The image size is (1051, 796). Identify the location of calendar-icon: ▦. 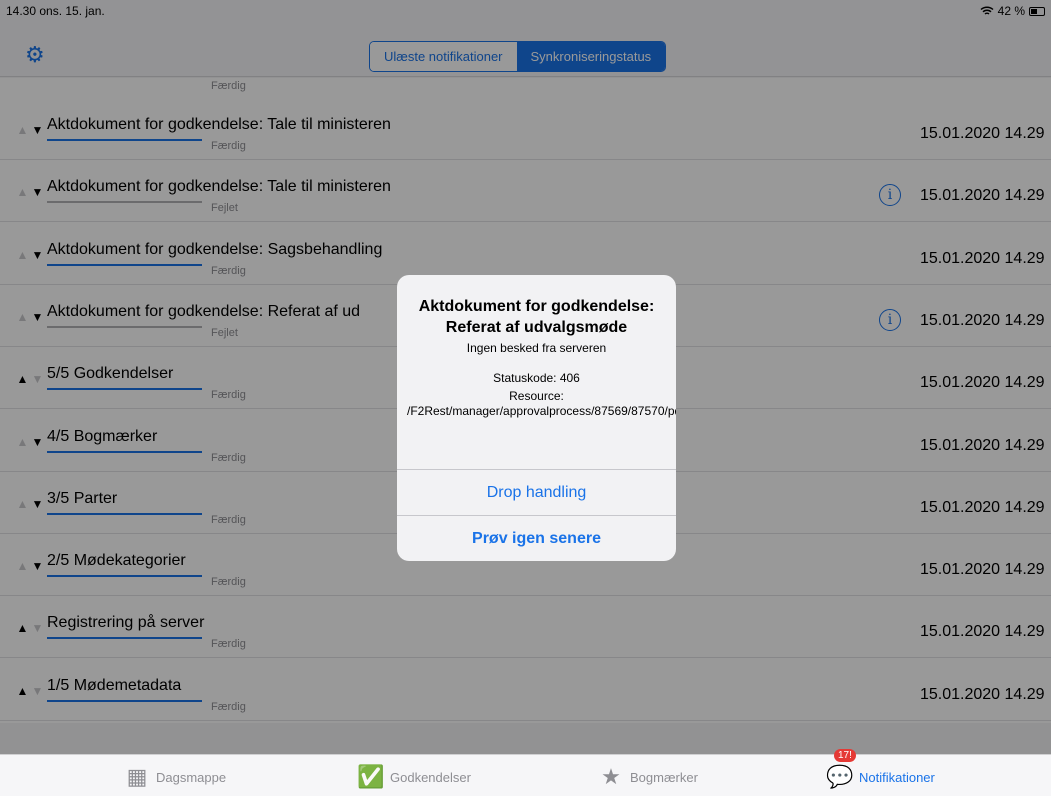
(137, 776).